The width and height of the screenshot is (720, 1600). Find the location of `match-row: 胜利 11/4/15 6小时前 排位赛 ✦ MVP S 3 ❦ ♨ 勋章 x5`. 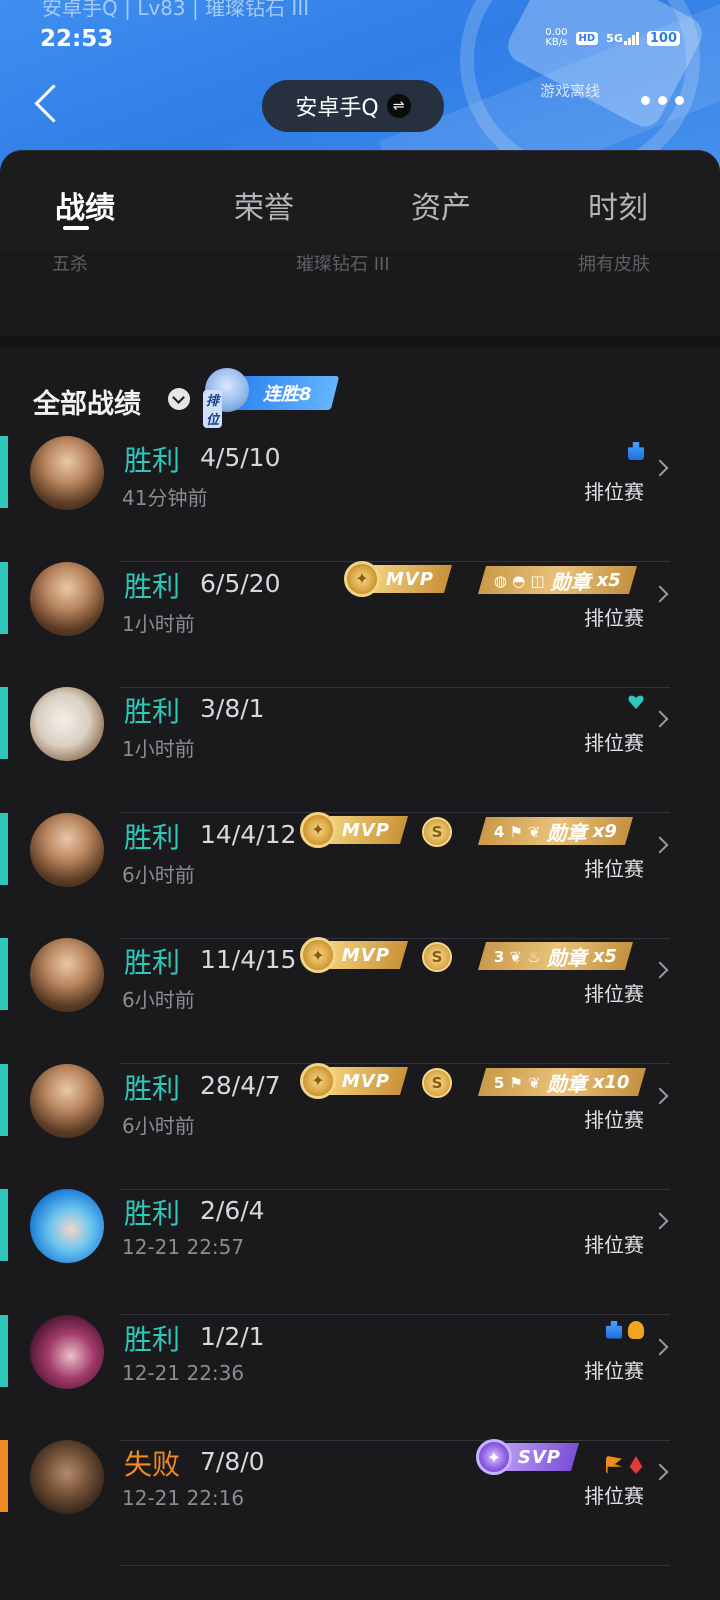

match-row: 胜利 11/4/15 6小时前 排位赛 ✦ MVP S 3 ❦ ♨ 勋章 x5 is located at coordinates (360, 1000).